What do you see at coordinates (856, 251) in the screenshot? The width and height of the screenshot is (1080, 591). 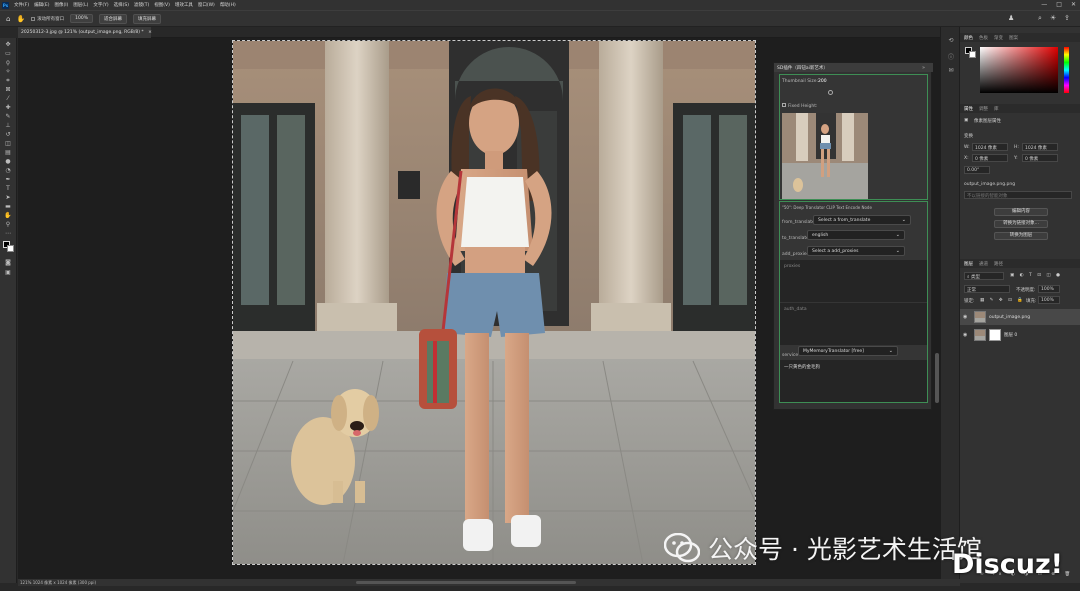 I see `add-proxies-select: Select a add_proxies ⌄` at bounding box center [856, 251].